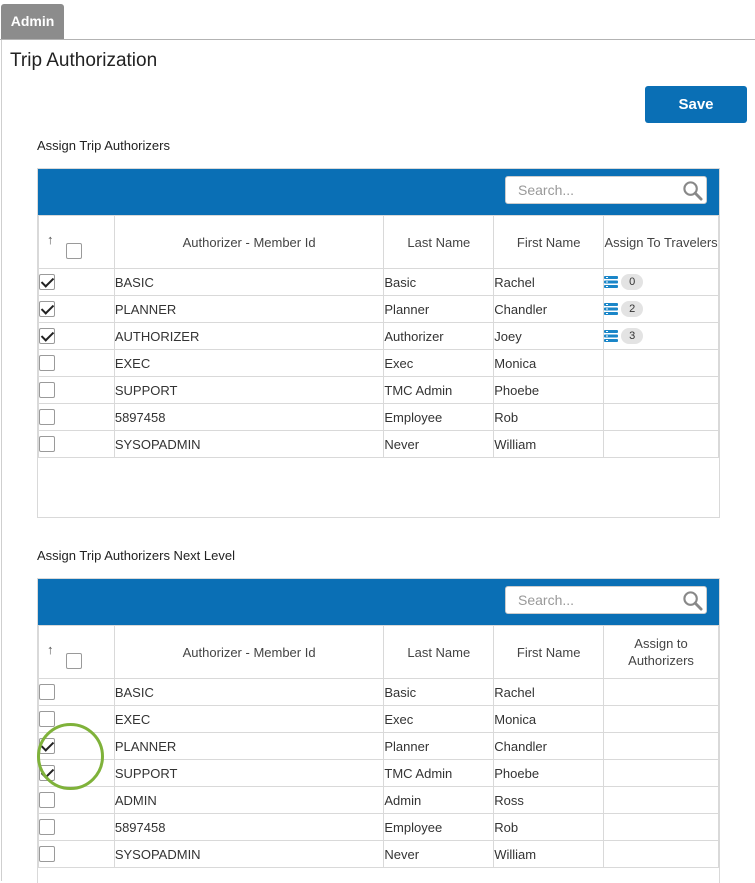 Image resolution: width=755 pixels, height=883 pixels. I want to click on column-header-assign-authorizers: Assign to Authorizers, so click(661, 652).